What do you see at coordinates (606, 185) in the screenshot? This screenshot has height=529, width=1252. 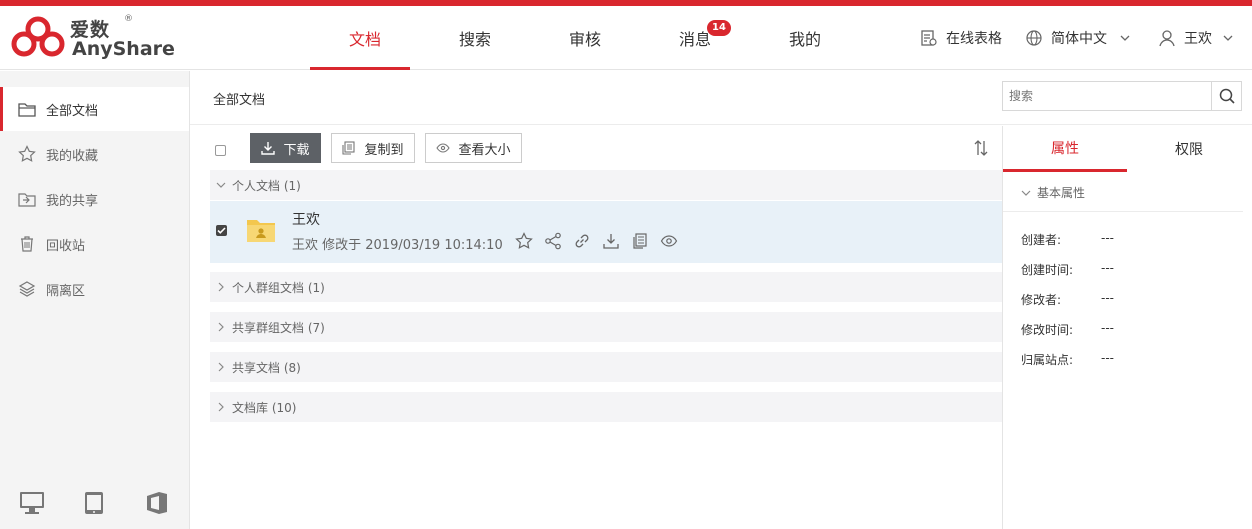 I see `group-personal-docs: 个人文档 (1)` at bounding box center [606, 185].